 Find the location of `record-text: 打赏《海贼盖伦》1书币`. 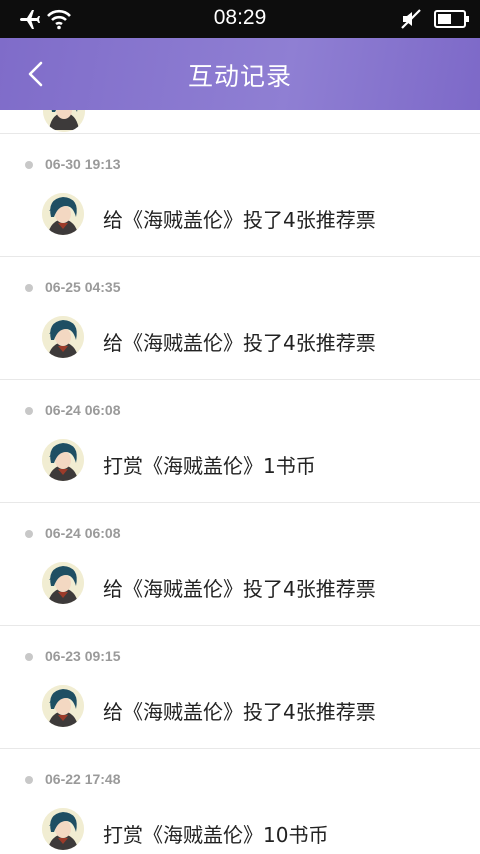

record-text: 打赏《海贼盖伦》1书币 is located at coordinates (209, 466).